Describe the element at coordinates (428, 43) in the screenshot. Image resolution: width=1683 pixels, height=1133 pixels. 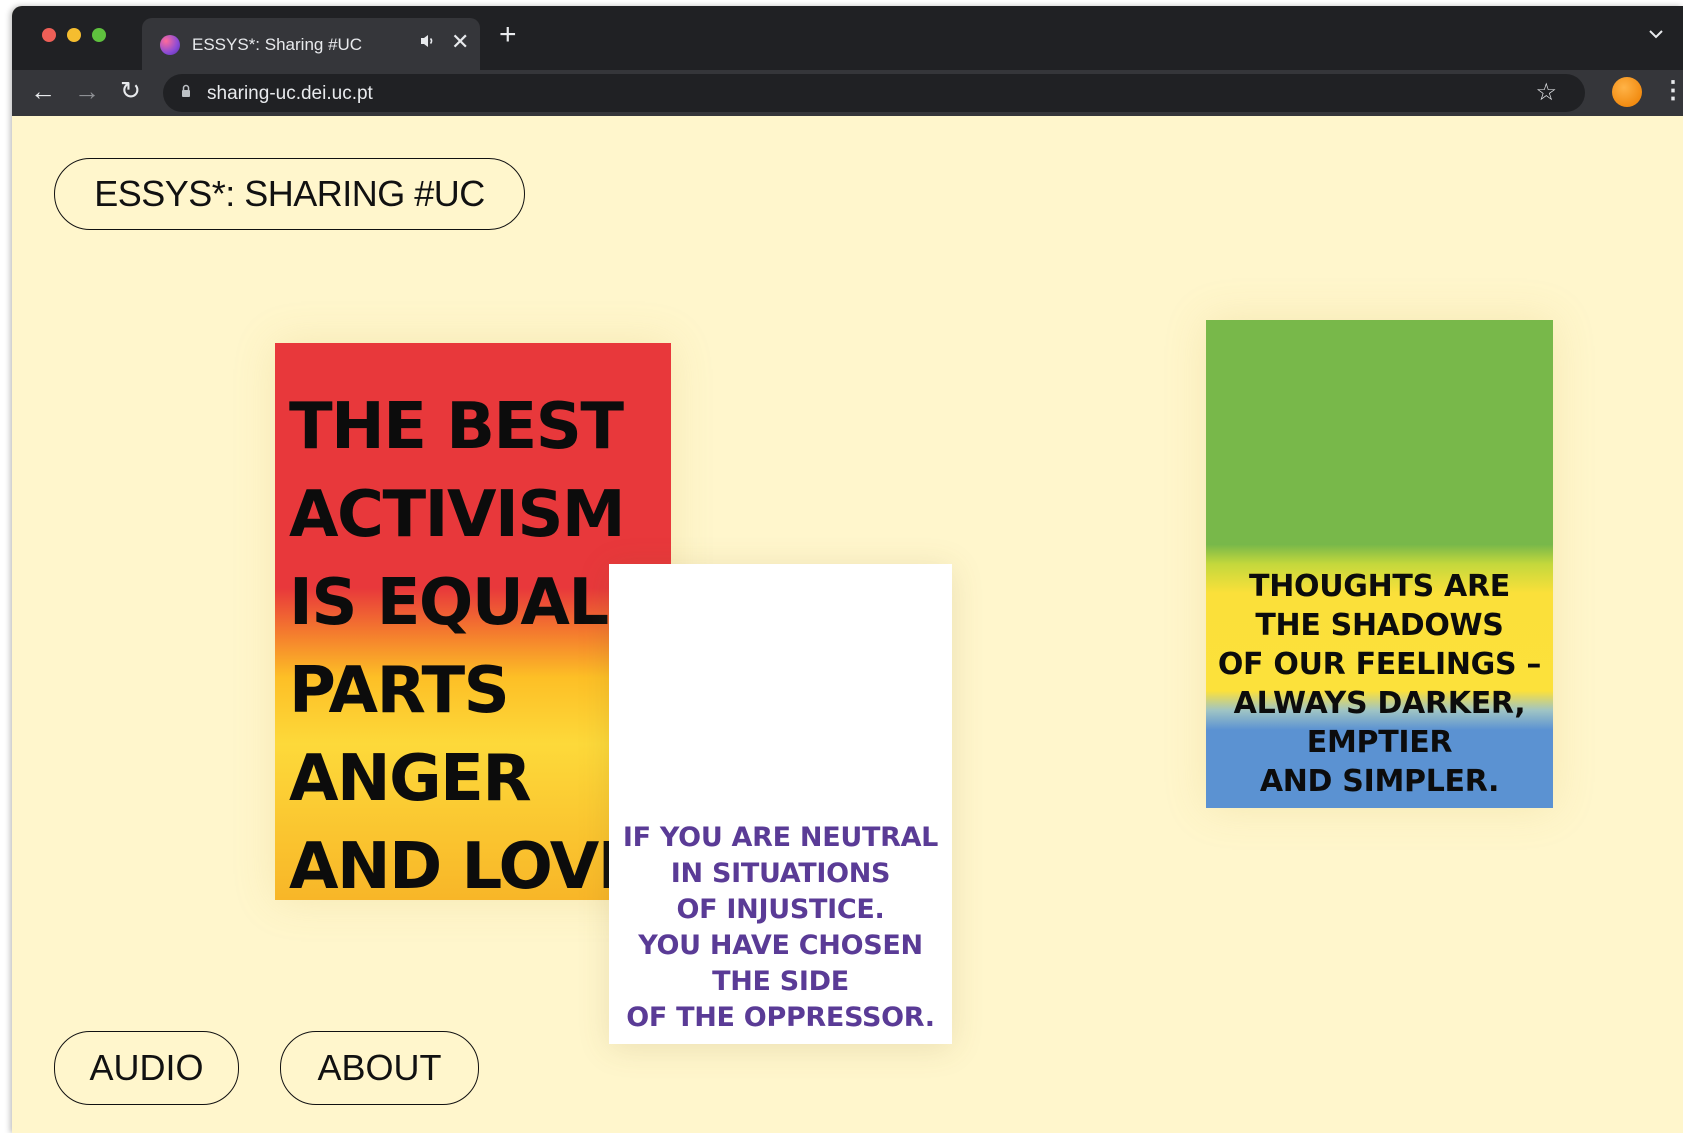
I see `speaker-icon` at that location.